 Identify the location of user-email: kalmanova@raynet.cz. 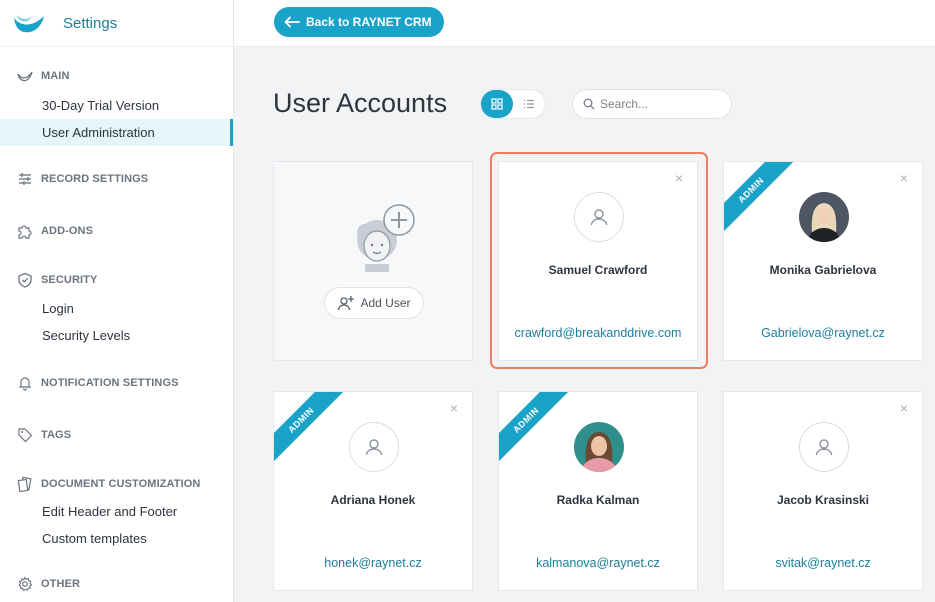
(598, 563).